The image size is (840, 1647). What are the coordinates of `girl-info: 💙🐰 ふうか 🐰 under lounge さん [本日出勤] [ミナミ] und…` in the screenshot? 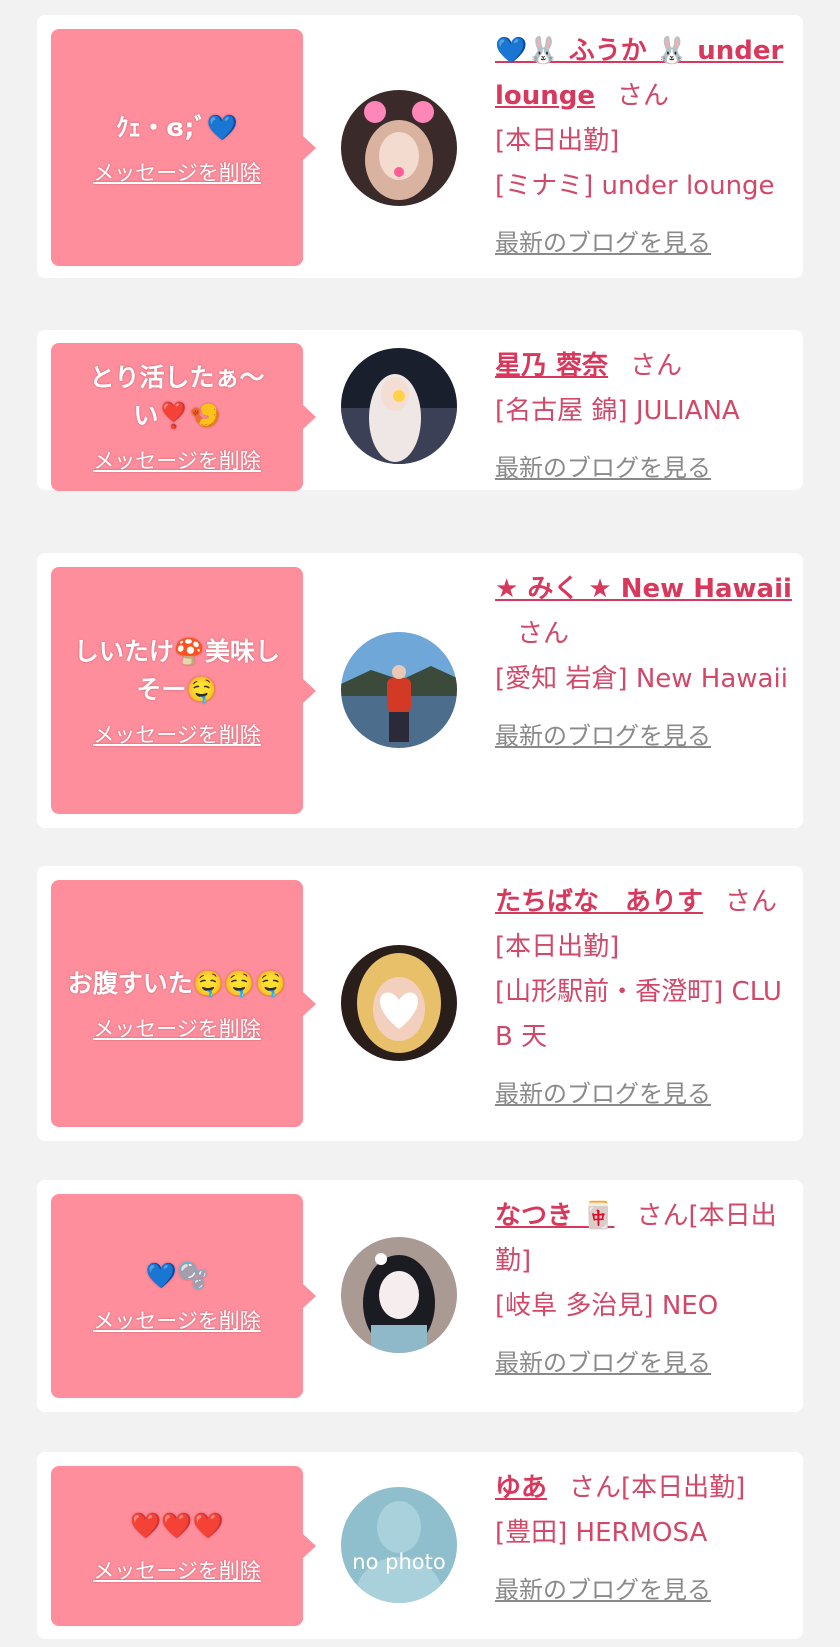 It's located at (645, 147).